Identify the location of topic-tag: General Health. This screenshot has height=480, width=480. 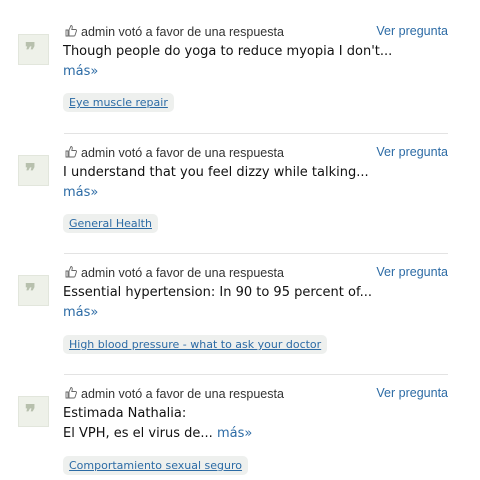
(110, 223).